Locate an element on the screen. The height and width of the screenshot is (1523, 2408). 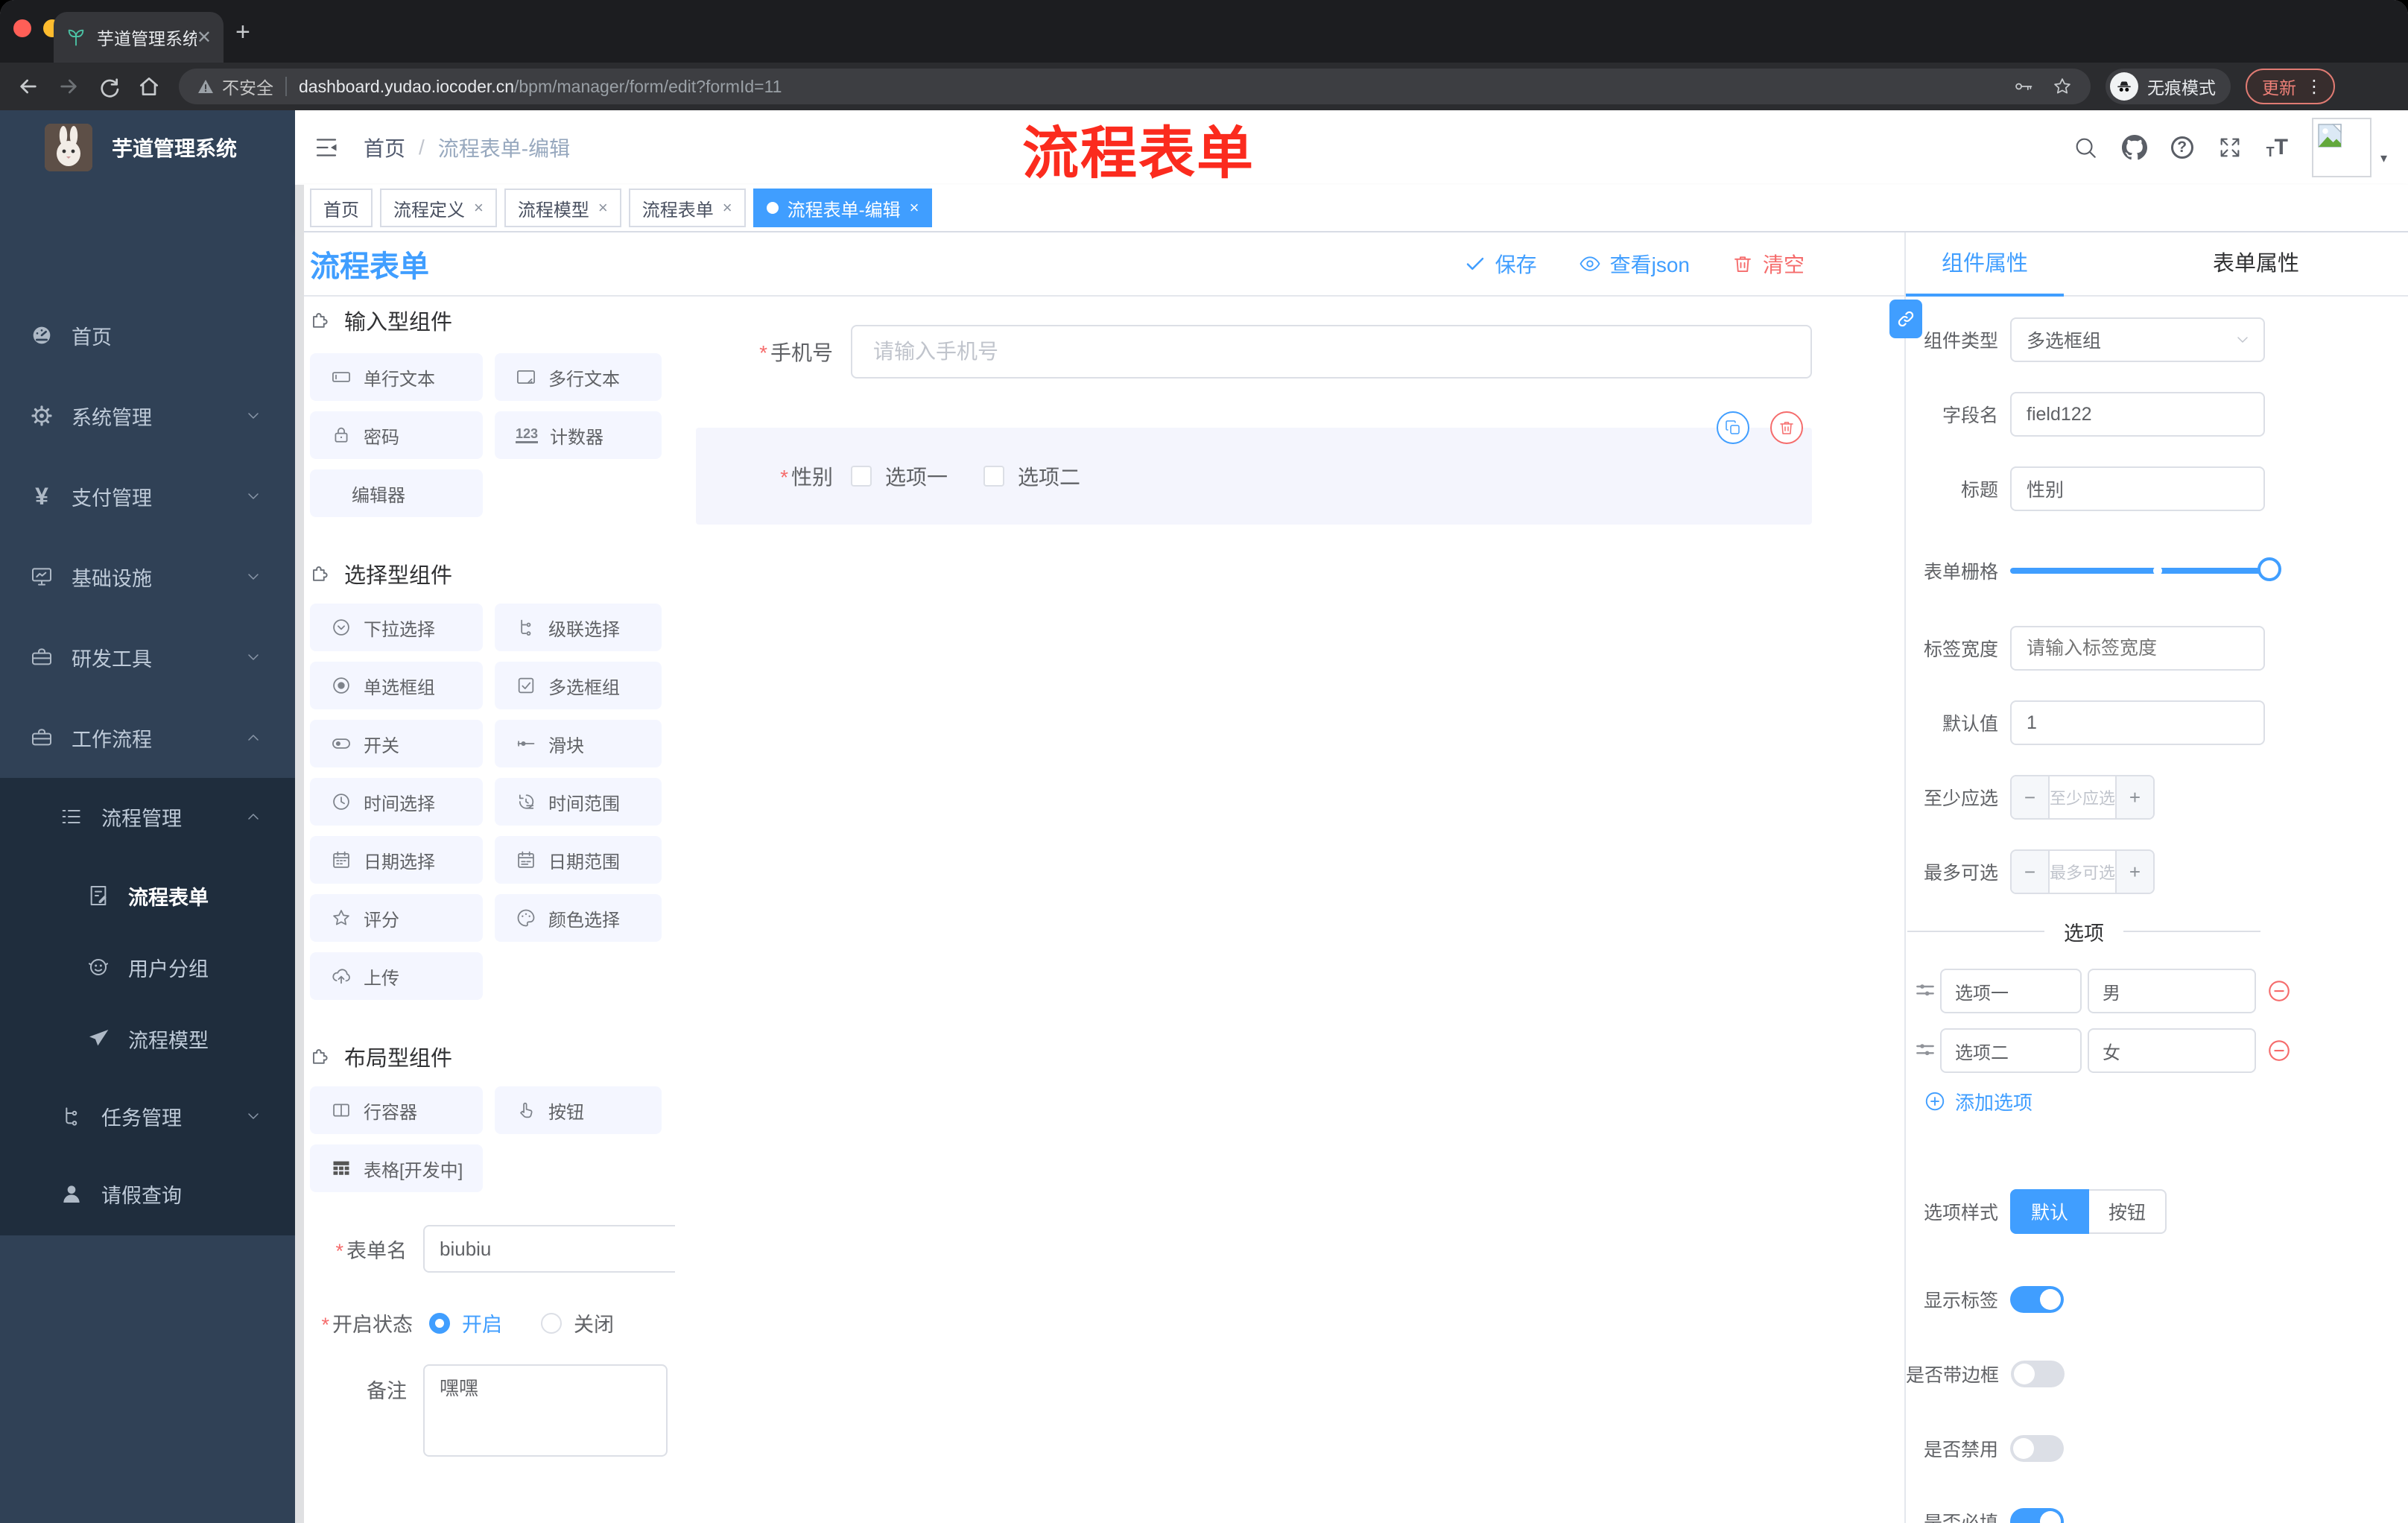
slider-handle is located at coordinates (2269, 569).